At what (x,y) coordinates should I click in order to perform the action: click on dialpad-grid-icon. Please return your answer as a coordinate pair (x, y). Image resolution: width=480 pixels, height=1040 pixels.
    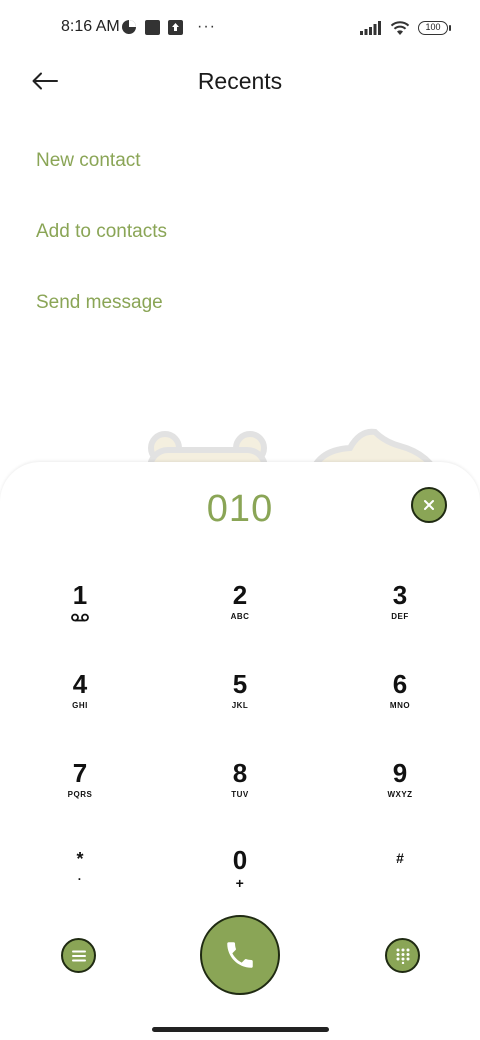
    Looking at the image, I should click on (402, 956).